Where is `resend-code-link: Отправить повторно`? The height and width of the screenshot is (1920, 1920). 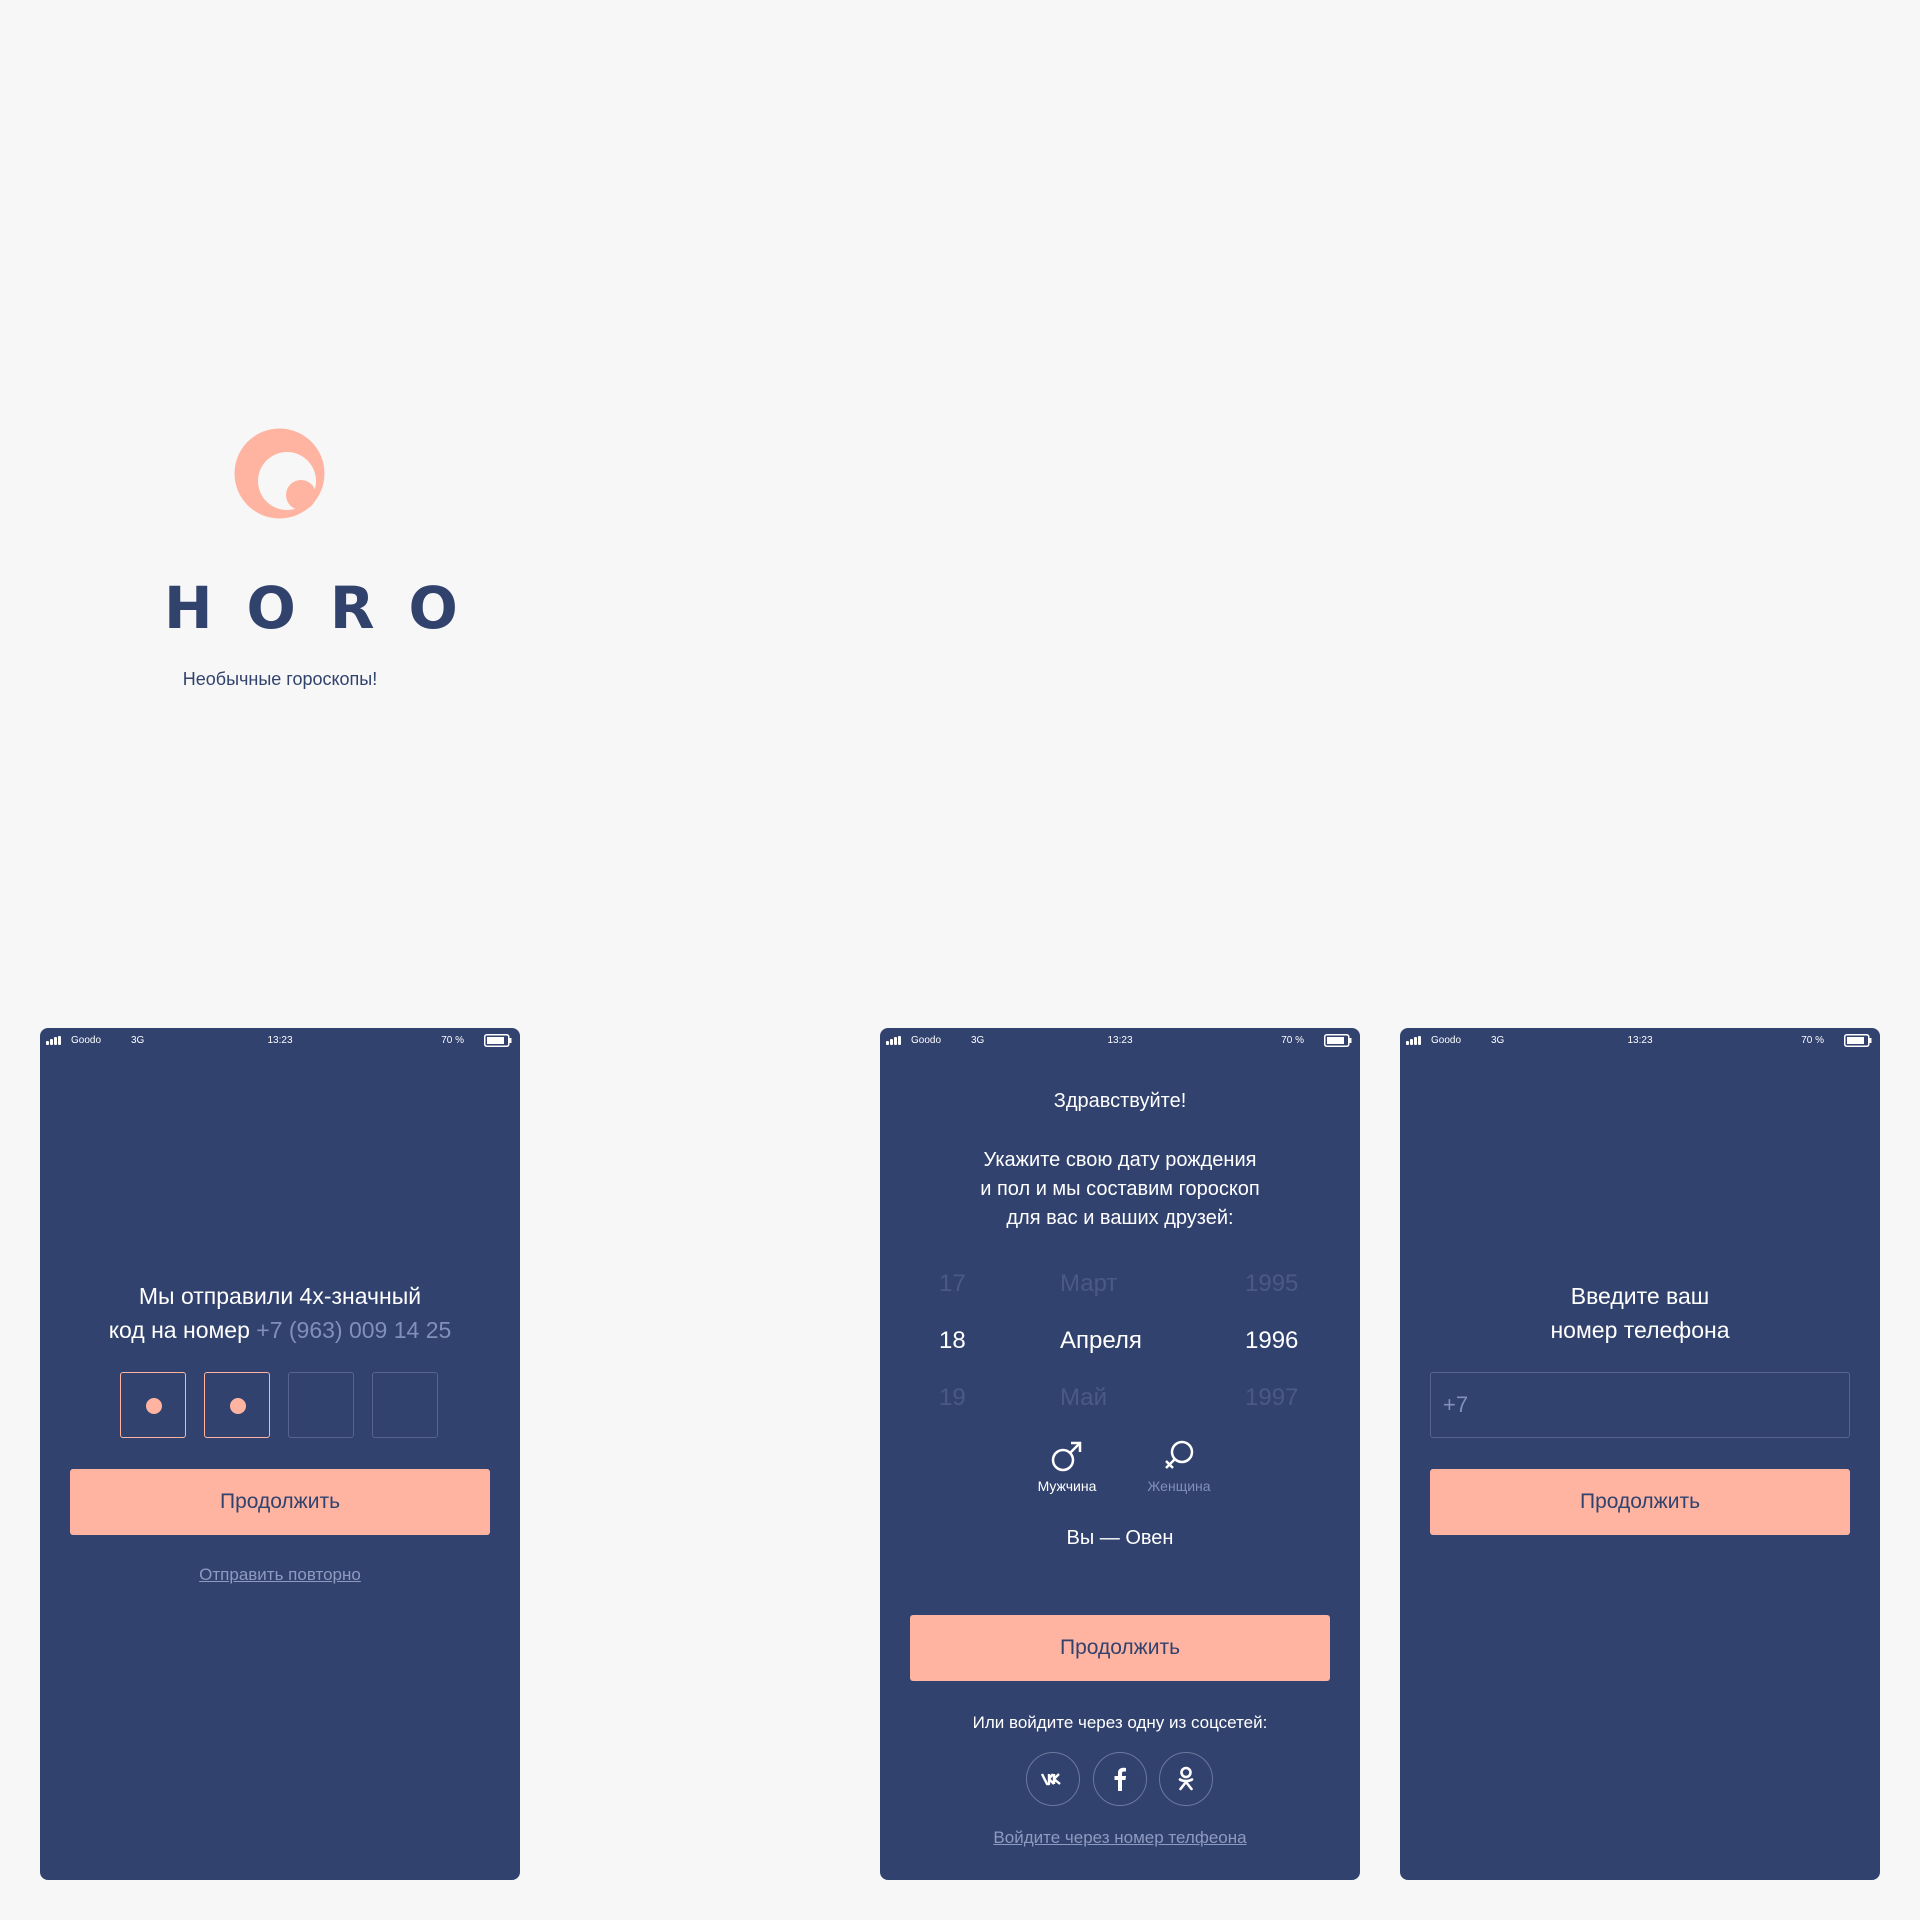
resend-code-link: Отправить повторно is located at coordinates (280, 1574).